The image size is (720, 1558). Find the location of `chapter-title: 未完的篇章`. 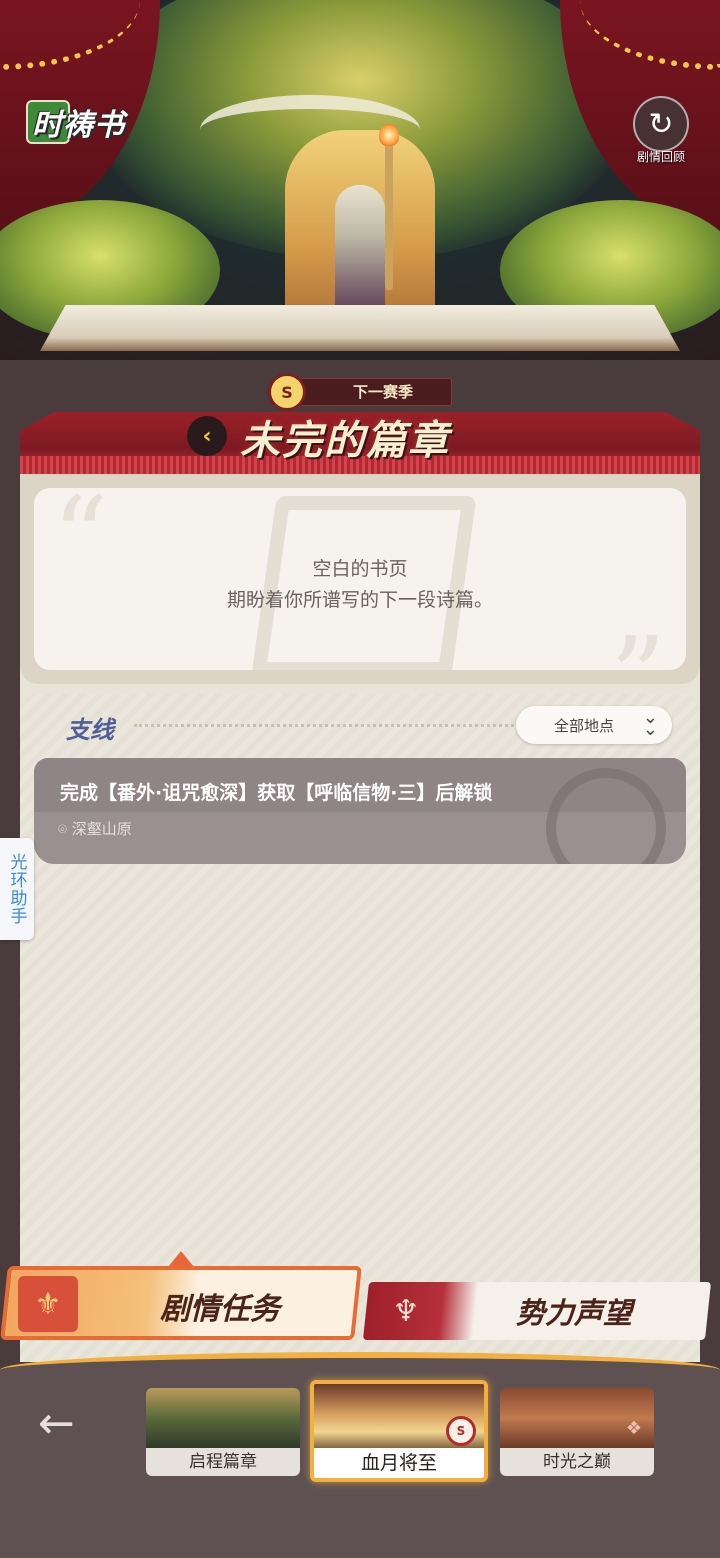

chapter-title: 未完的篇章 is located at coordinates (345, 440).